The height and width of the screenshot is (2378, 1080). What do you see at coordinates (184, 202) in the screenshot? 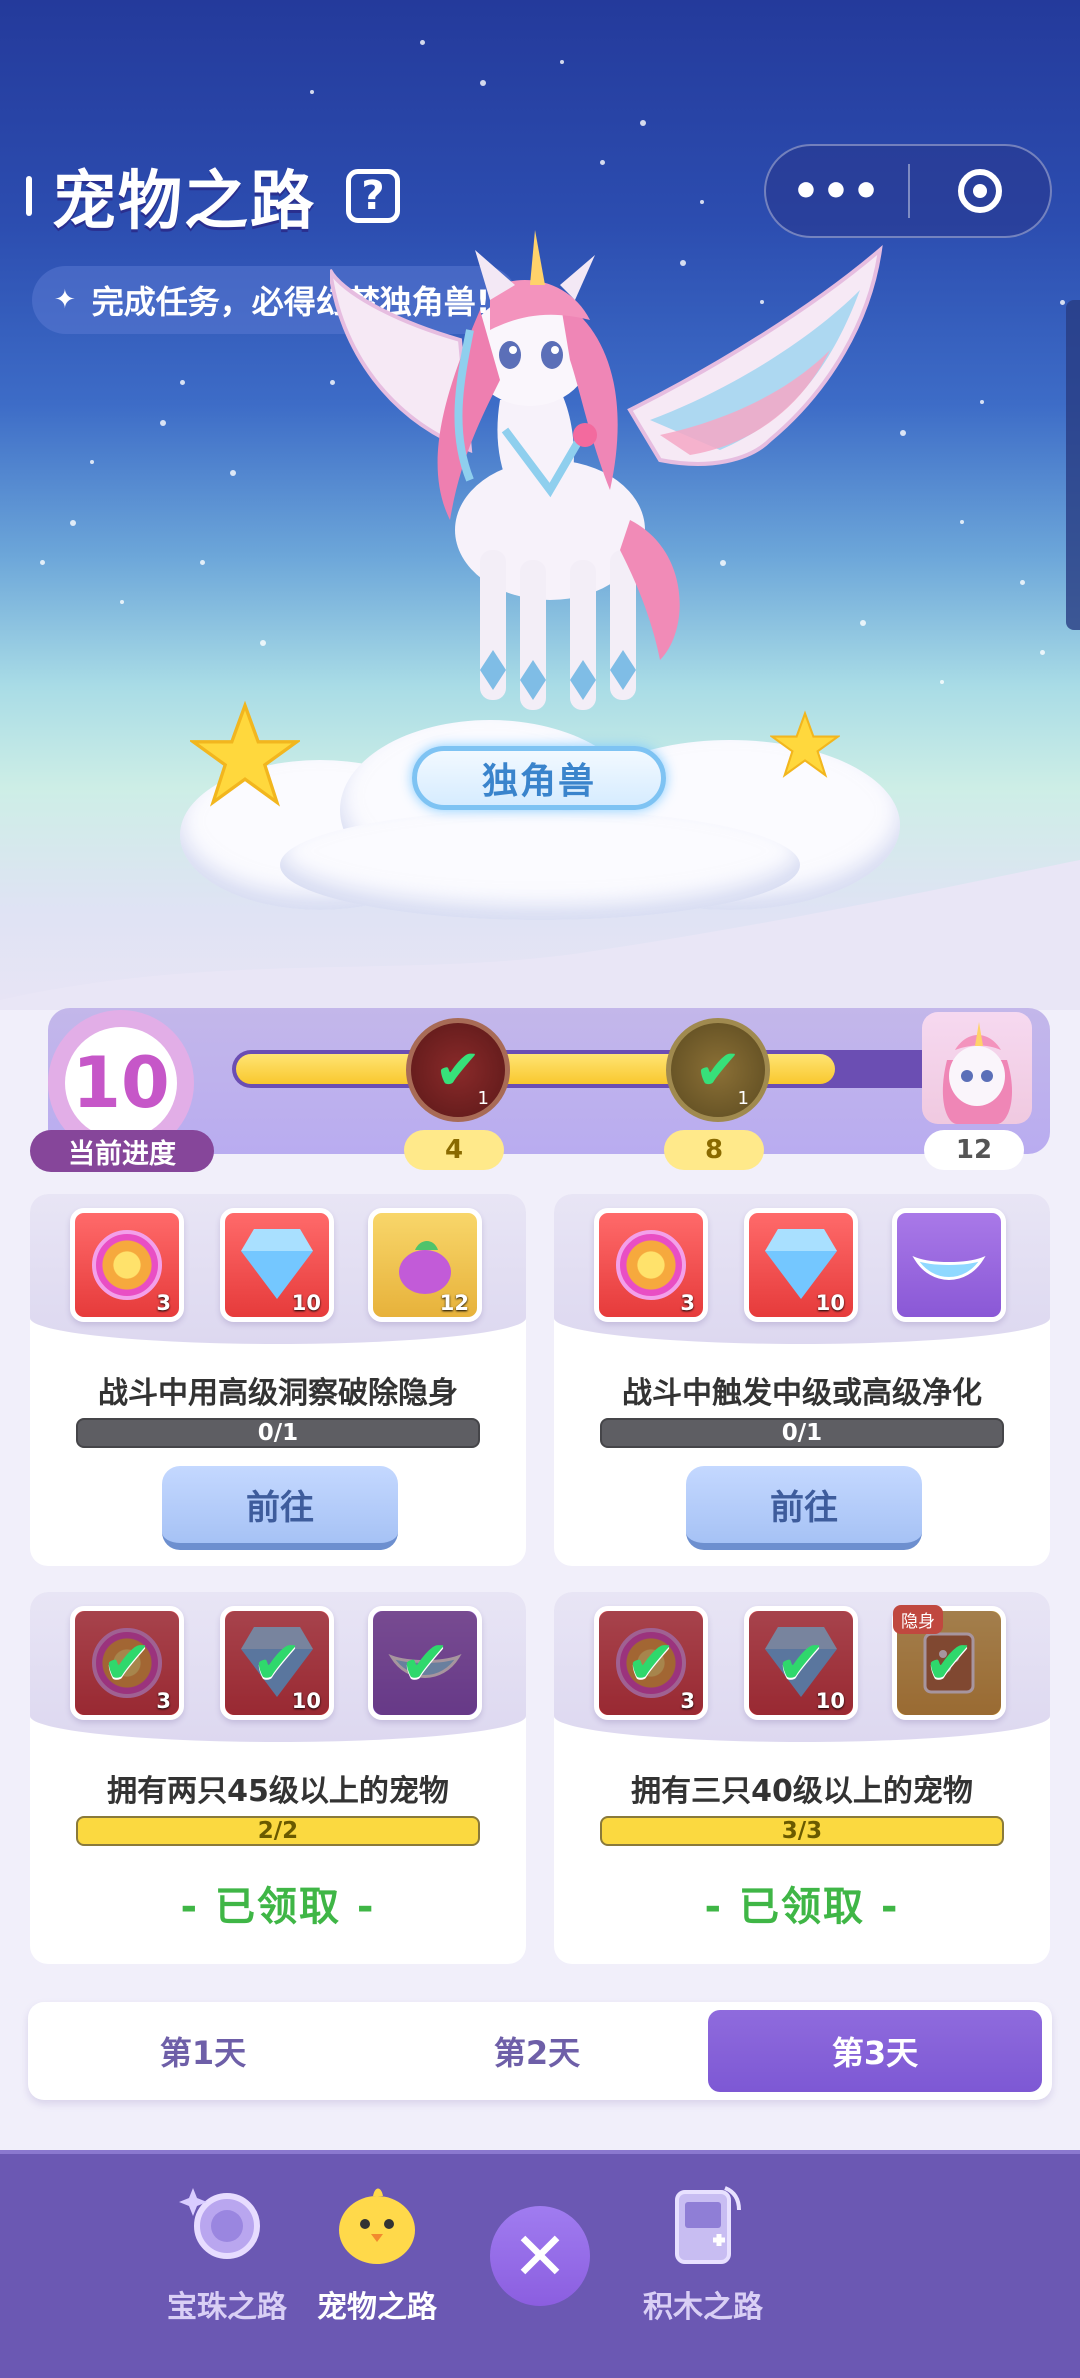
I see `page-title: 宠物之路` at bounding box center [184, 202].